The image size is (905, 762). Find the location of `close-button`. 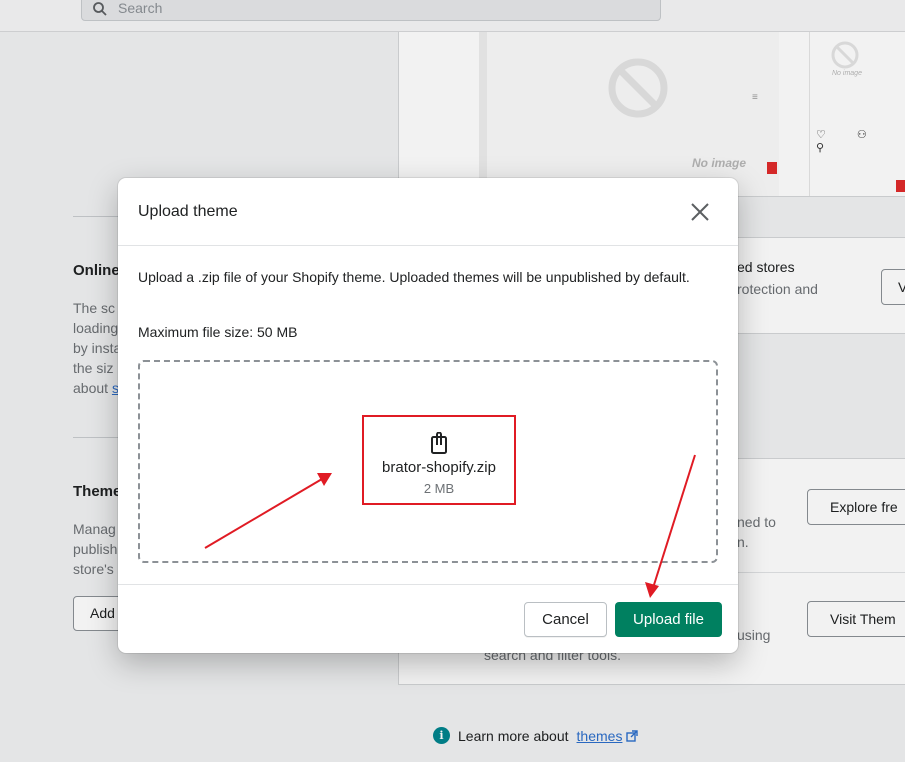

close-button is located at coordinates (700, 212).